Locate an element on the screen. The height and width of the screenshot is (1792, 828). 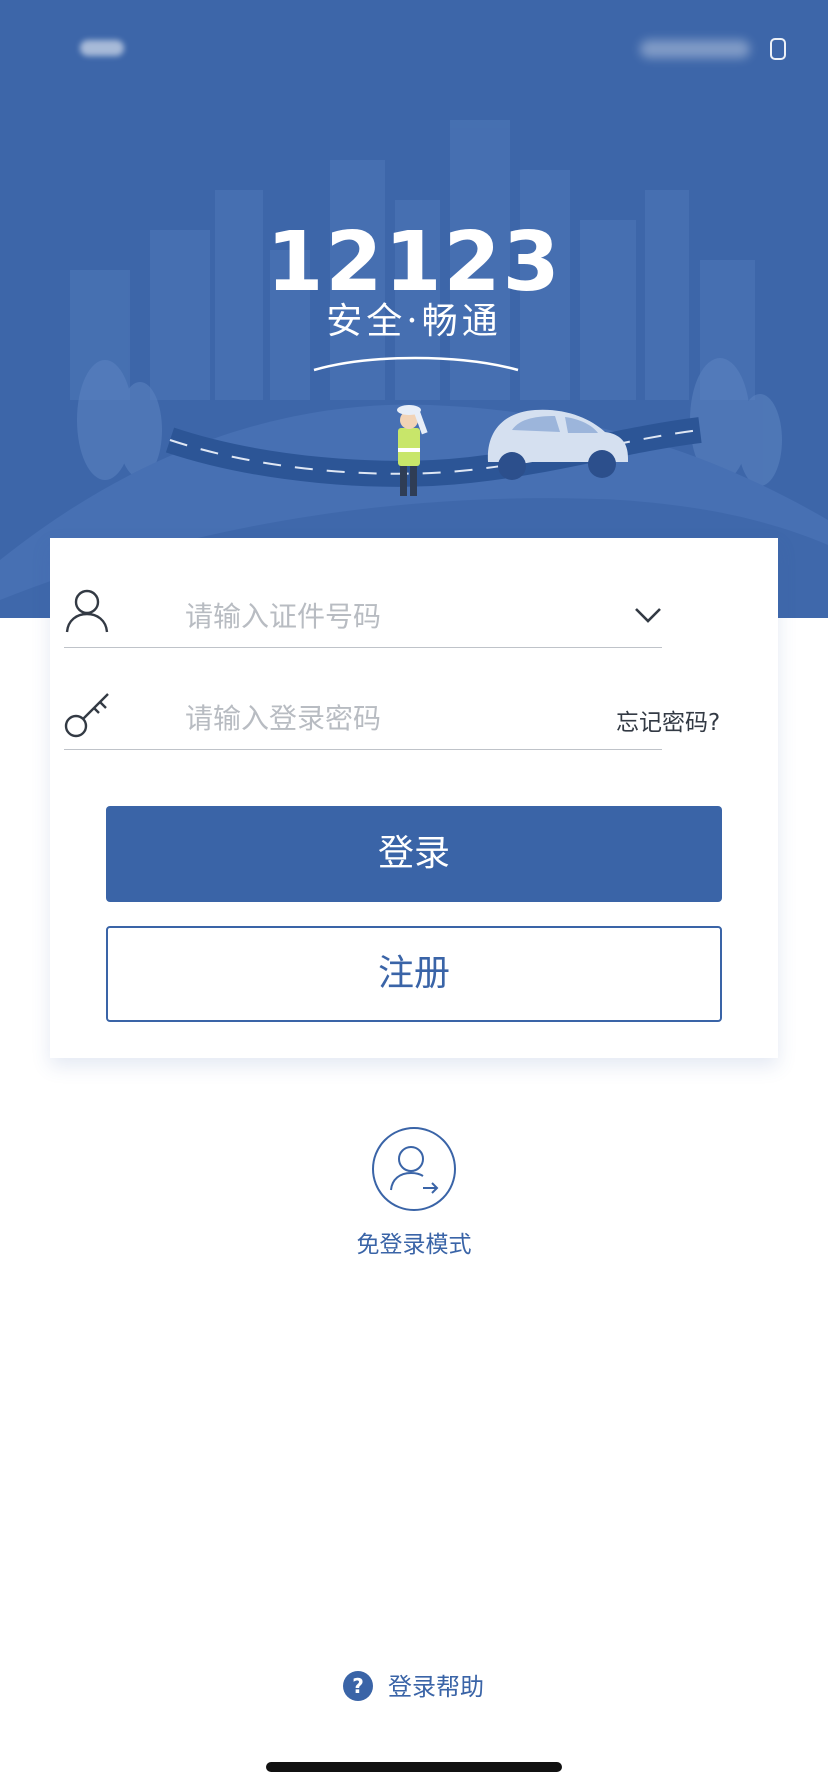
question-circle-icon: ? is located at coordinates (358, 1686).